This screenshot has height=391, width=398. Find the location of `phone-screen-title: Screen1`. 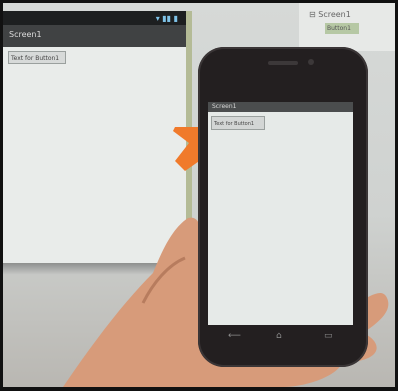

phone-screen-title: Screen1 is located at coordinates (224, 106).